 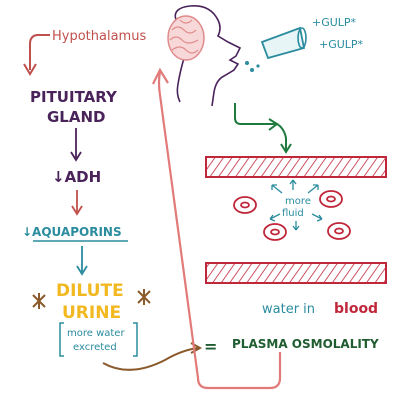 I want to click on more-fluid-line2: fluid, so click(x=293, y=213).